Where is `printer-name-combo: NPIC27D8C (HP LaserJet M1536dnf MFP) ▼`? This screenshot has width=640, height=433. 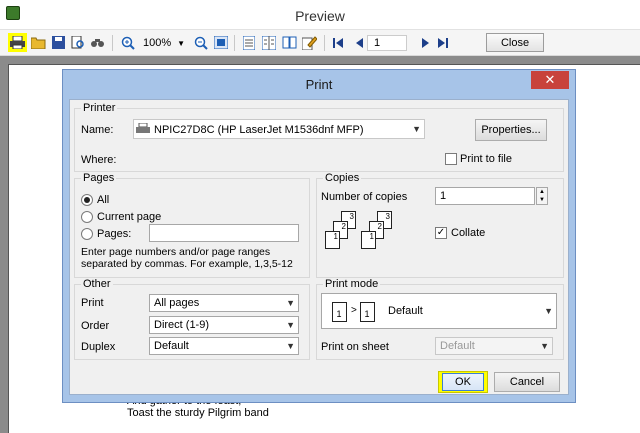 printer-name-combo: NPIC27D8C (HP LaserJet M1536dnf MFP) ▼ is located at coordinates (279, 129).